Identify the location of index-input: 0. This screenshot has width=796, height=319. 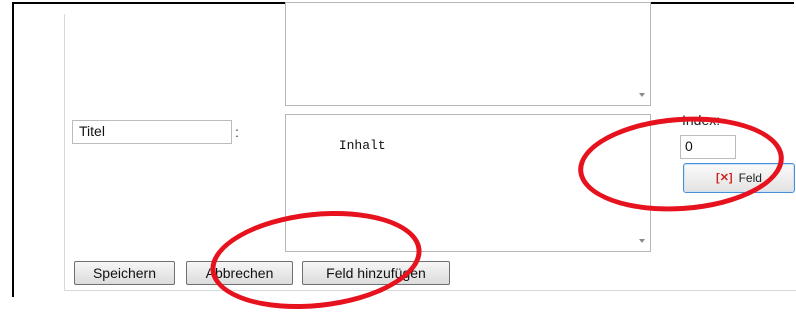
(708, 147).